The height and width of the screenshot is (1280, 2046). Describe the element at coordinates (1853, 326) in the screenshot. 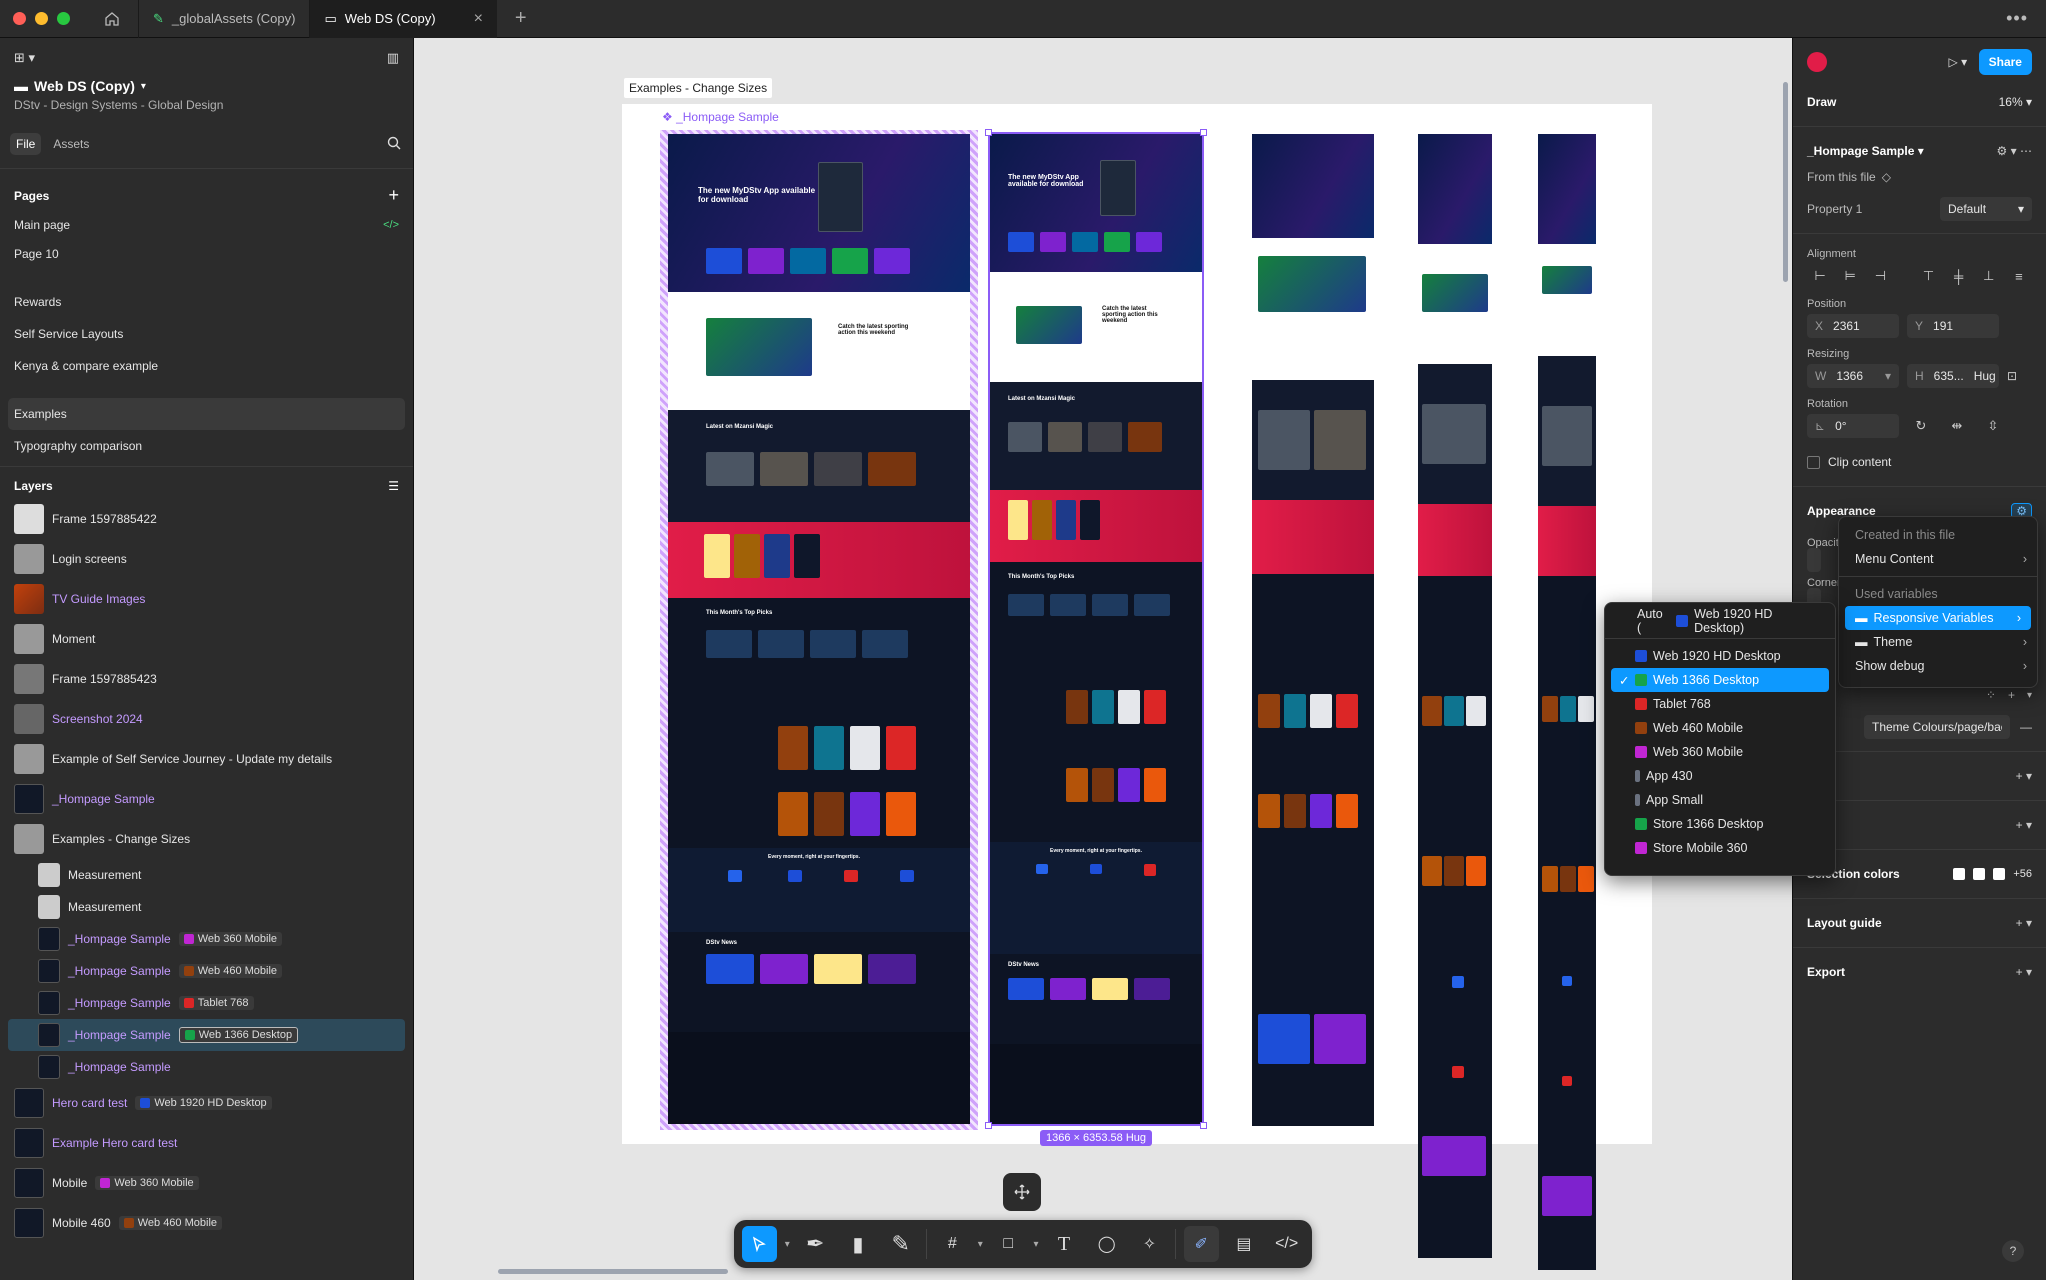

I see `x-field: X 2361` at that location.